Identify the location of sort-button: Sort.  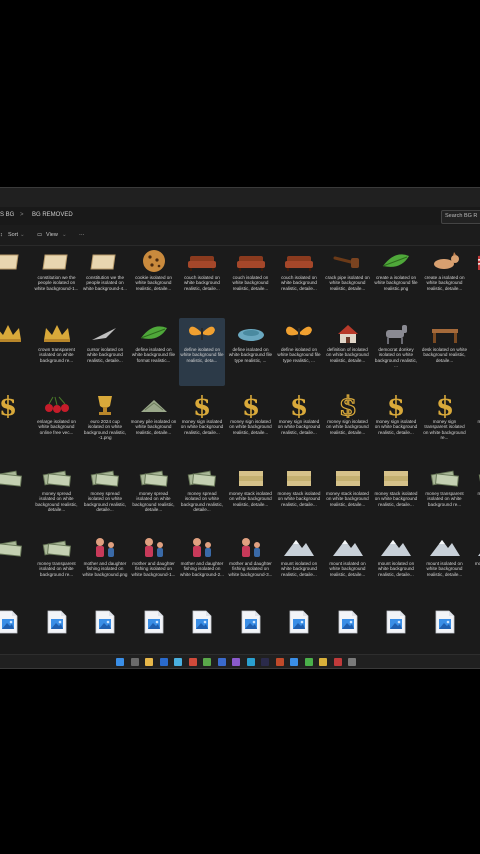
(13, 235).